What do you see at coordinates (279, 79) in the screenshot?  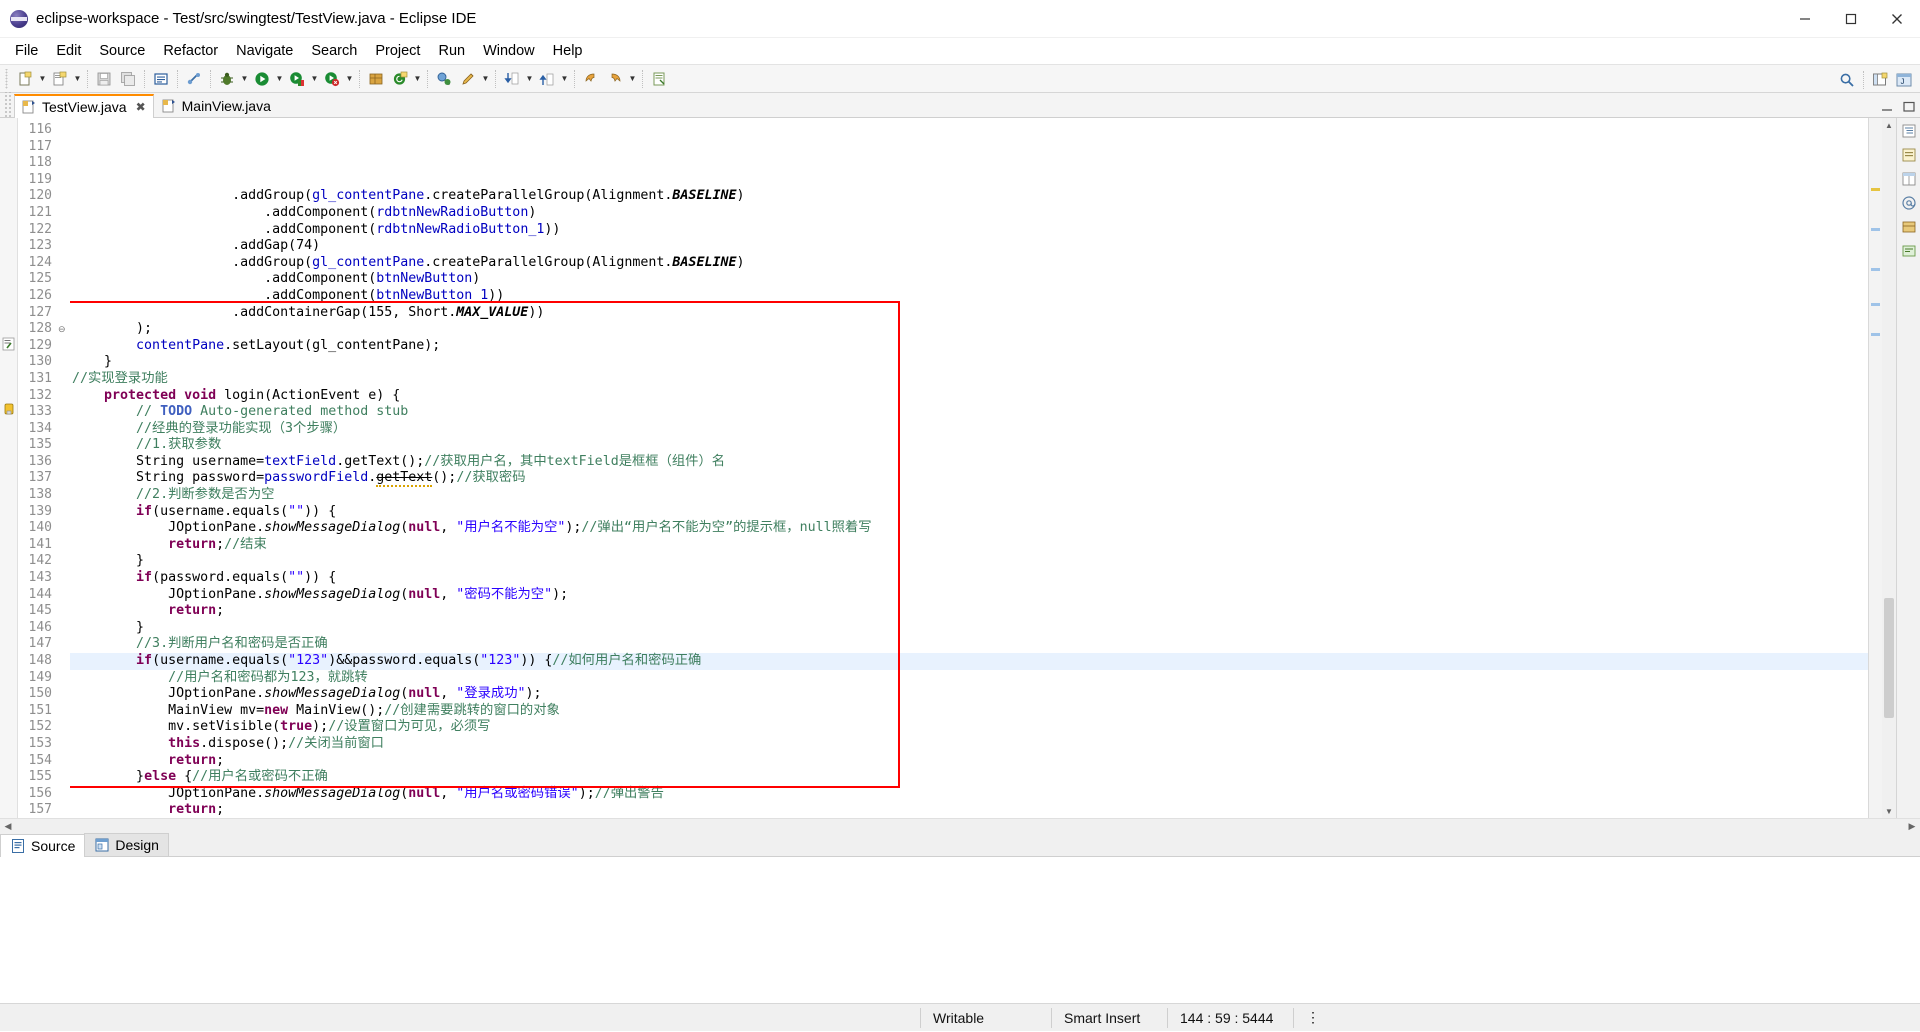 I see `run-dropdown-arrow: ▼` at bounding box center [279, 79].